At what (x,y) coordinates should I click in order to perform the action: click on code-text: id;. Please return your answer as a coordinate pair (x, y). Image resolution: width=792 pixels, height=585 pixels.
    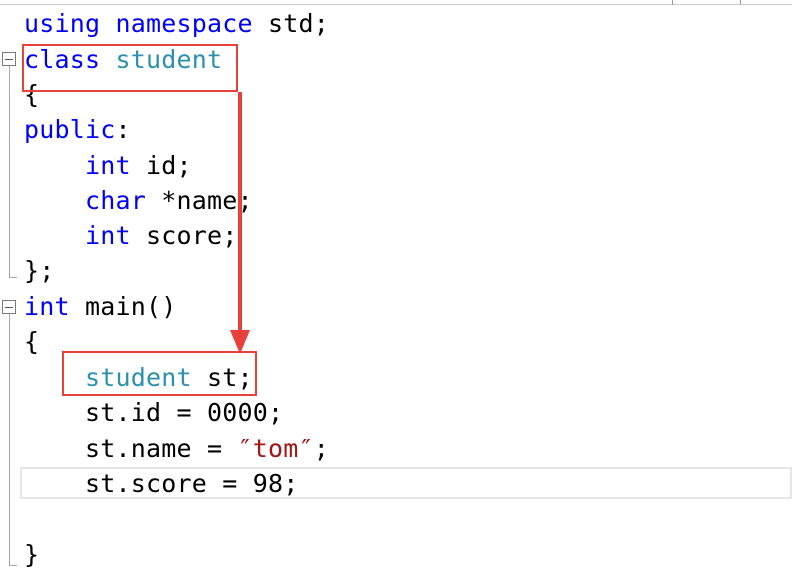
    Looking at the image, I should click on (161, 165).